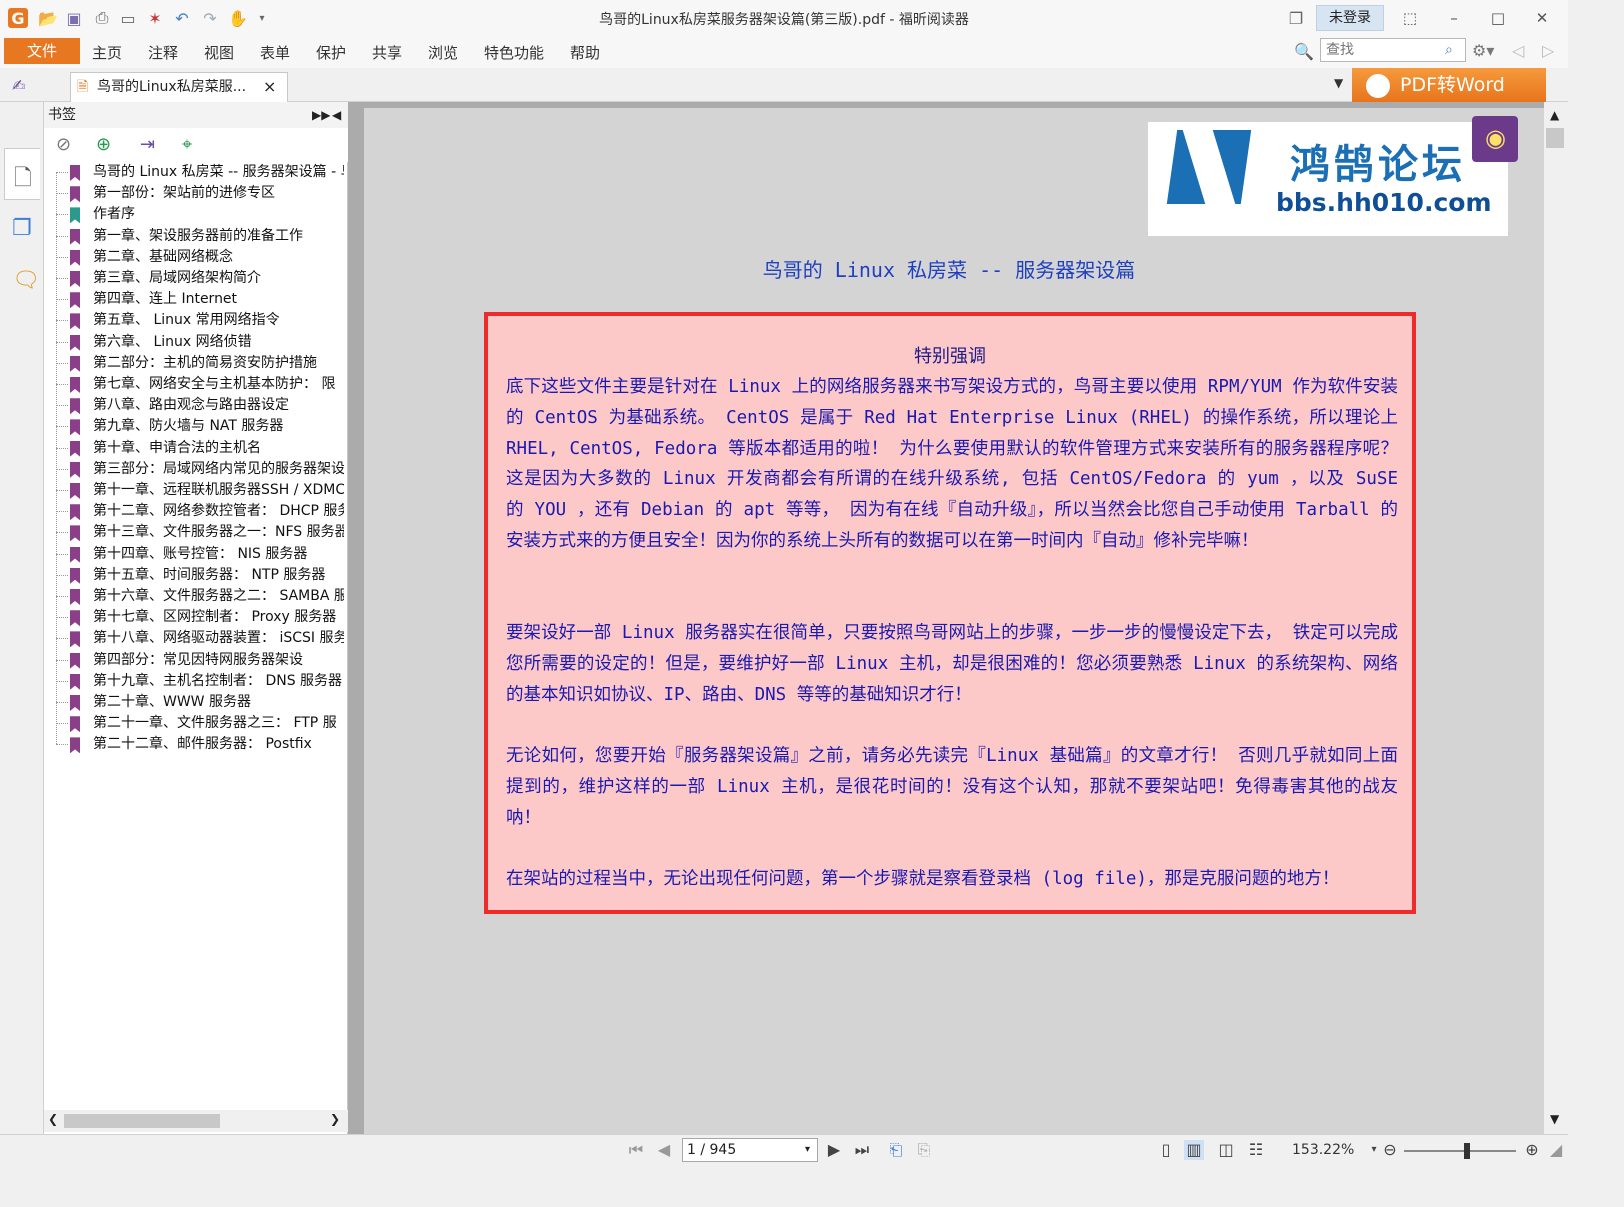 The width and height of the screenshot is (1624, 1207). What do you see at coordinates (194, 660) in the screenshot?
I see `bookmark-item: 第四部分：常见因特网服务器架设` at bounding box center [194, 660].